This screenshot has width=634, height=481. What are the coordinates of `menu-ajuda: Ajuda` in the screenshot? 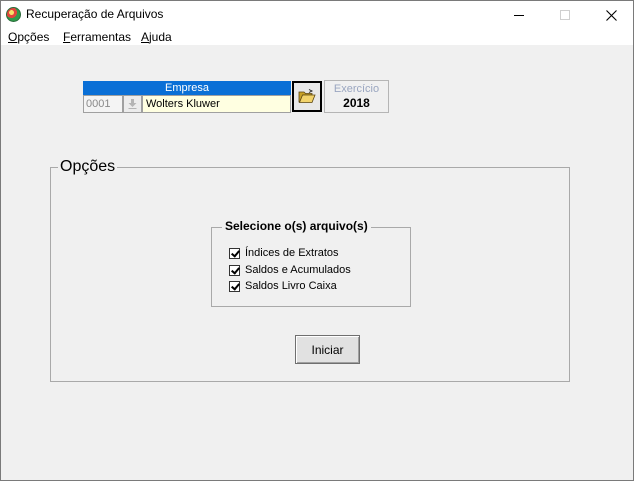 It's located at (156, 37).